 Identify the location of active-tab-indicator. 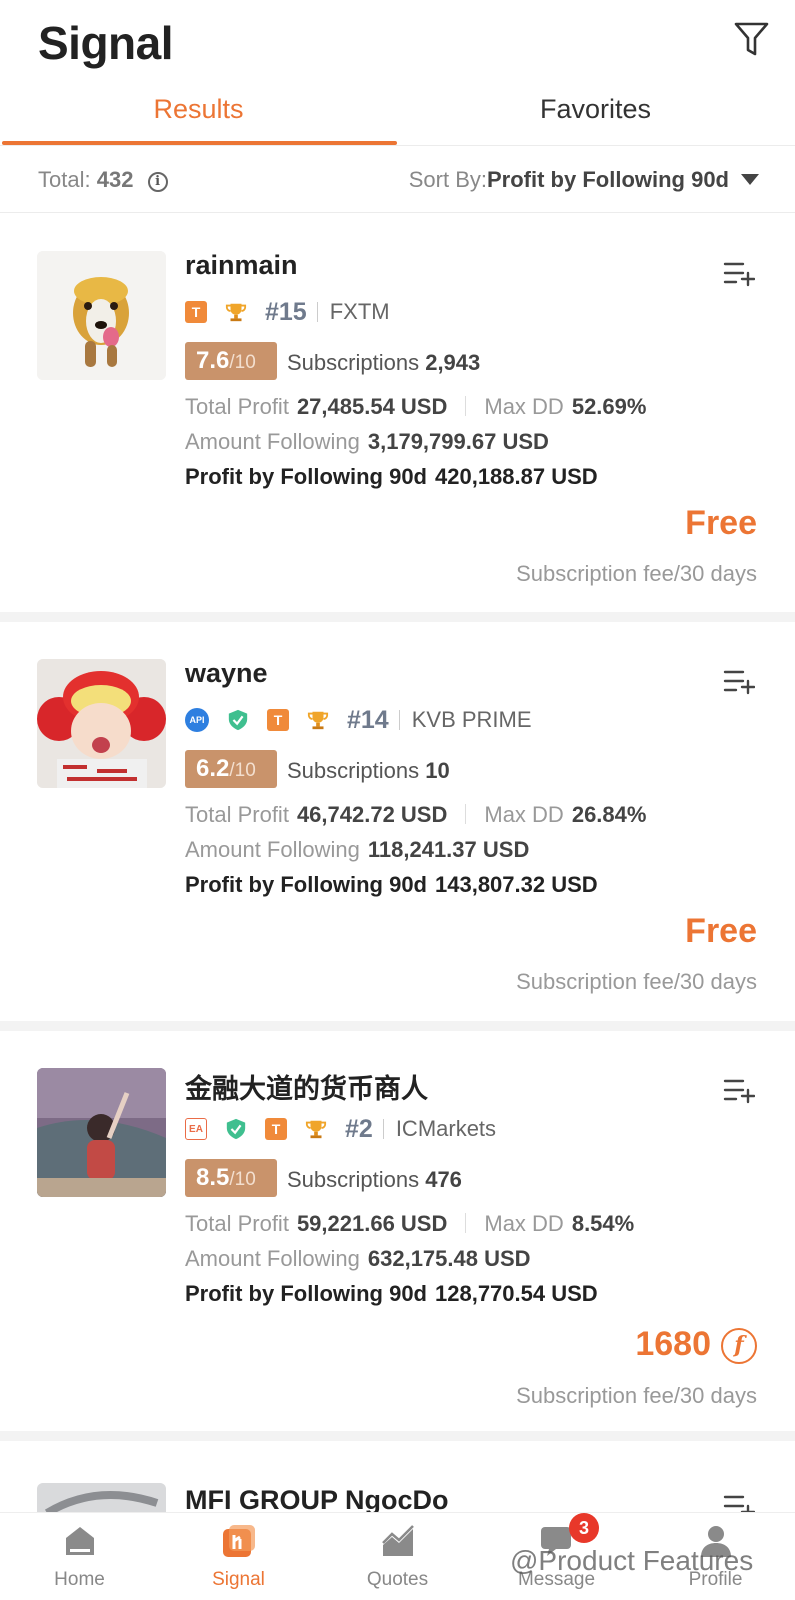
(199, 143).